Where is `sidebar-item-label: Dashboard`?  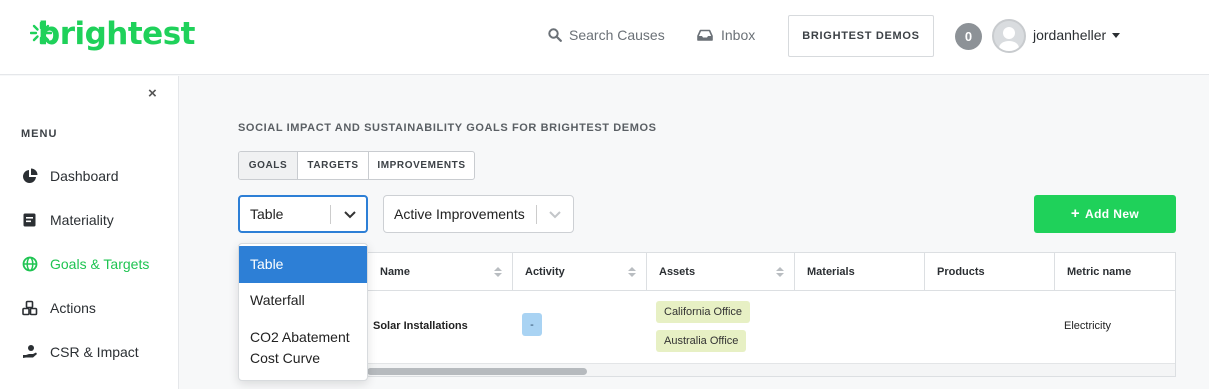 sidebar-item-label: Dashboard is located at coordinates (84, 176).